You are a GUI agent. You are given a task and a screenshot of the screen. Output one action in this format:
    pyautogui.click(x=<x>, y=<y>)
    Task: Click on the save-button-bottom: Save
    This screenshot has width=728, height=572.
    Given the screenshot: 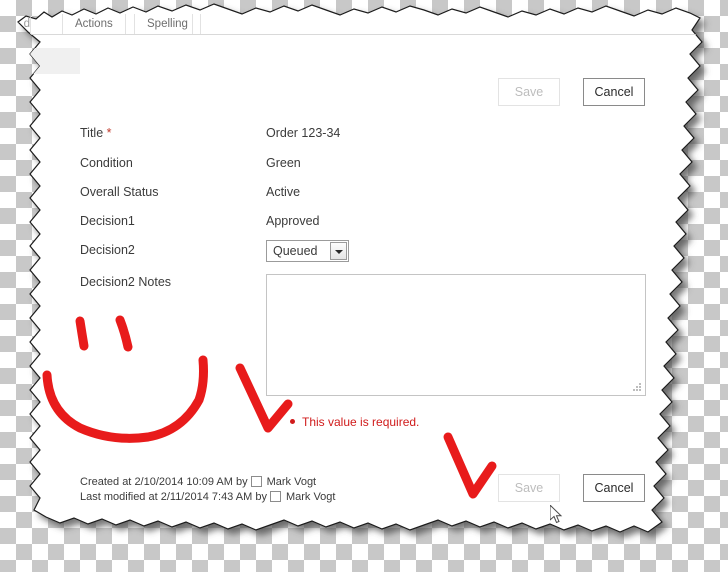 What is the action you would take?
    pyautogui.click(x=529, y=488)
    